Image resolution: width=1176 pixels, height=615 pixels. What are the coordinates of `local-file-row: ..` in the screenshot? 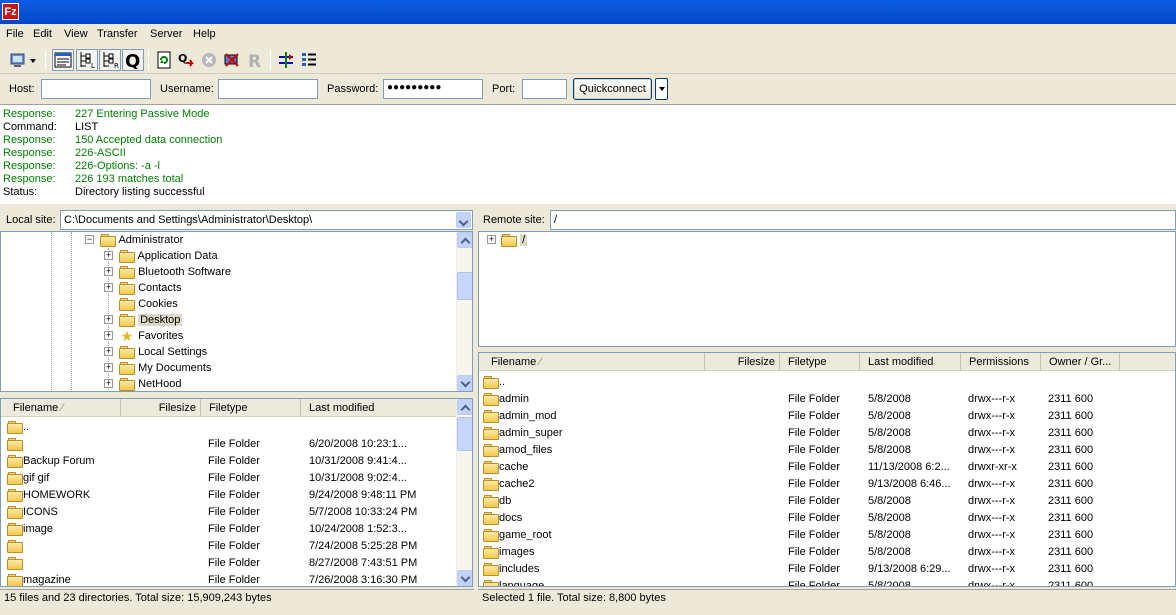 It's located at (229, 427).